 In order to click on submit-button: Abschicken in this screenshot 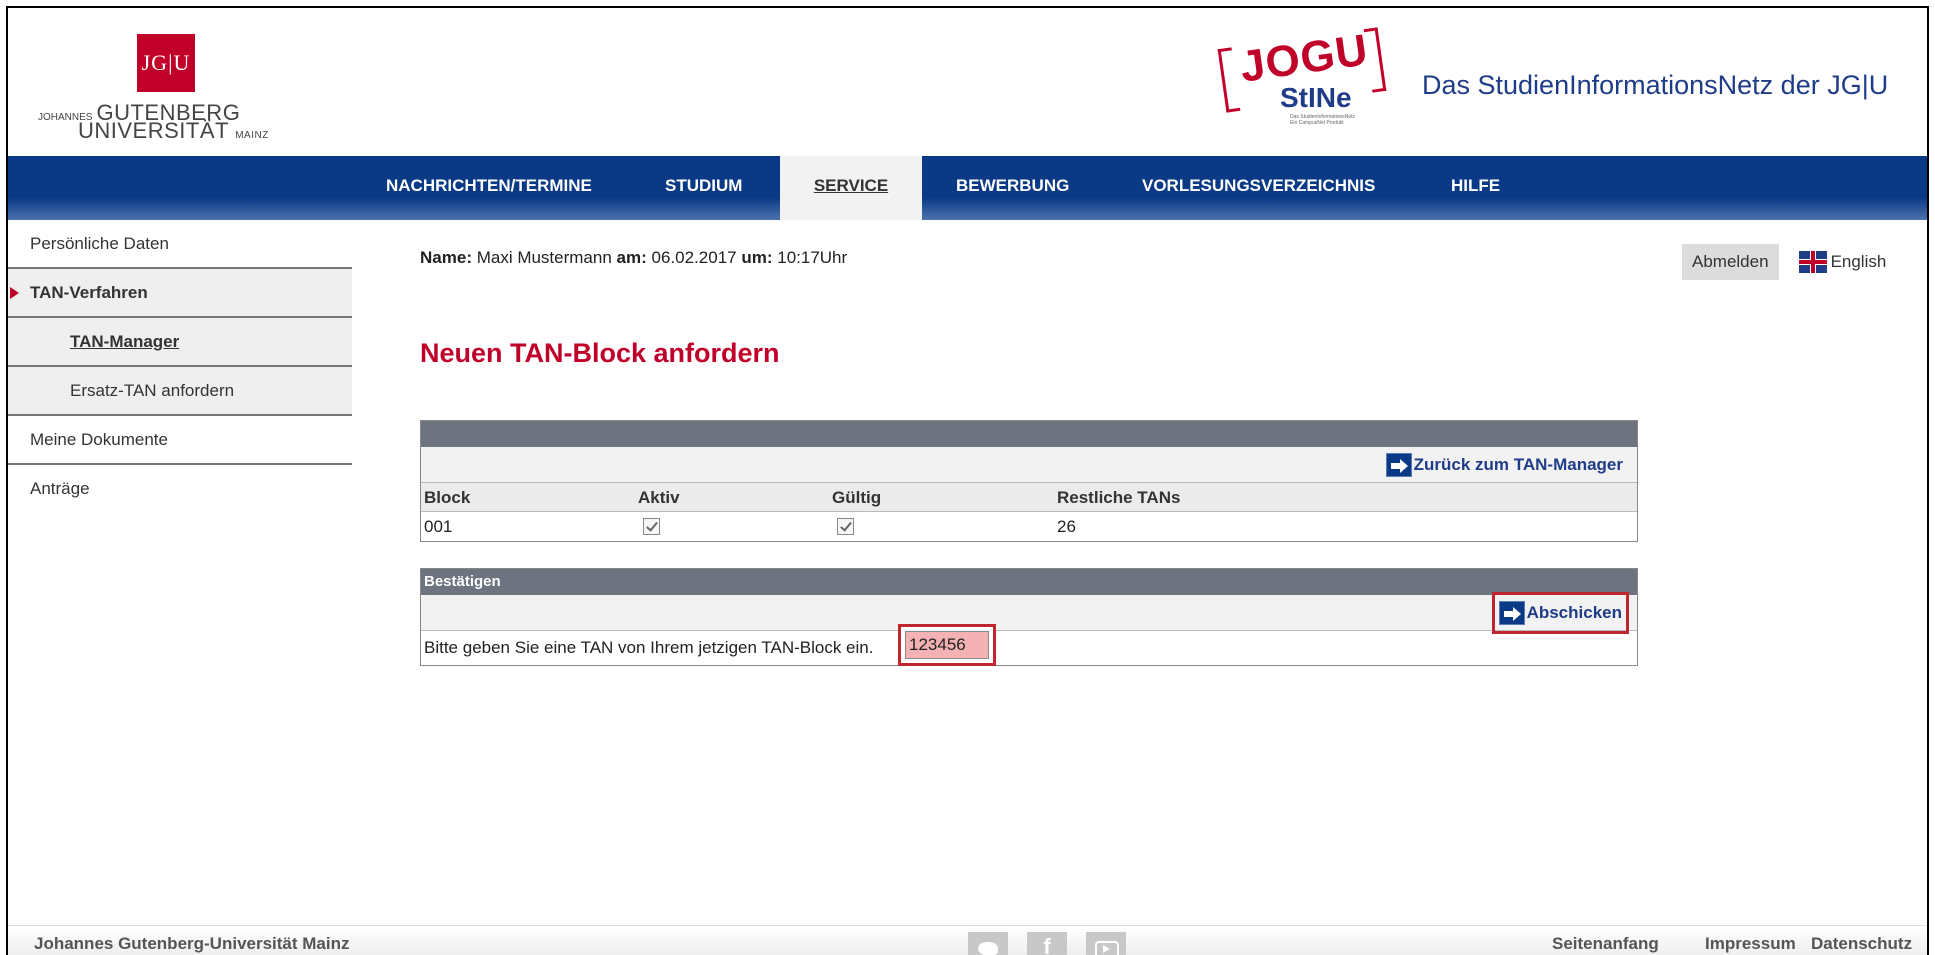, I will do `click(1560, 613)`.